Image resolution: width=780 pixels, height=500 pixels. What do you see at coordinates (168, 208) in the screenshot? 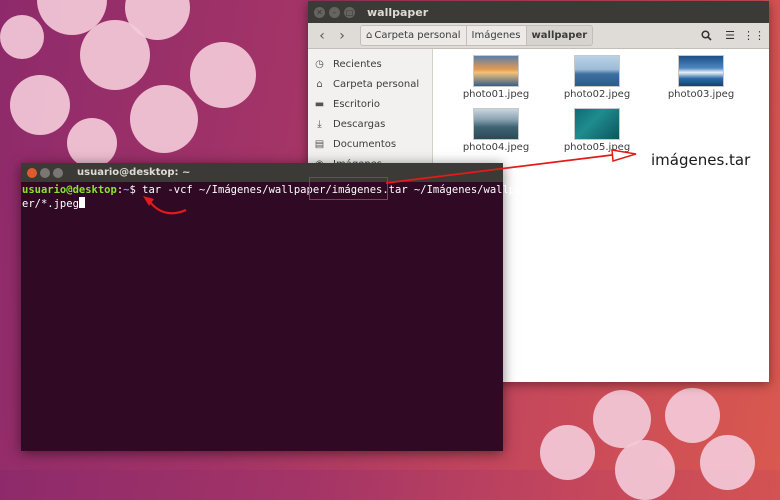
I see `curved-arrow` at bounding box center [168, 208].